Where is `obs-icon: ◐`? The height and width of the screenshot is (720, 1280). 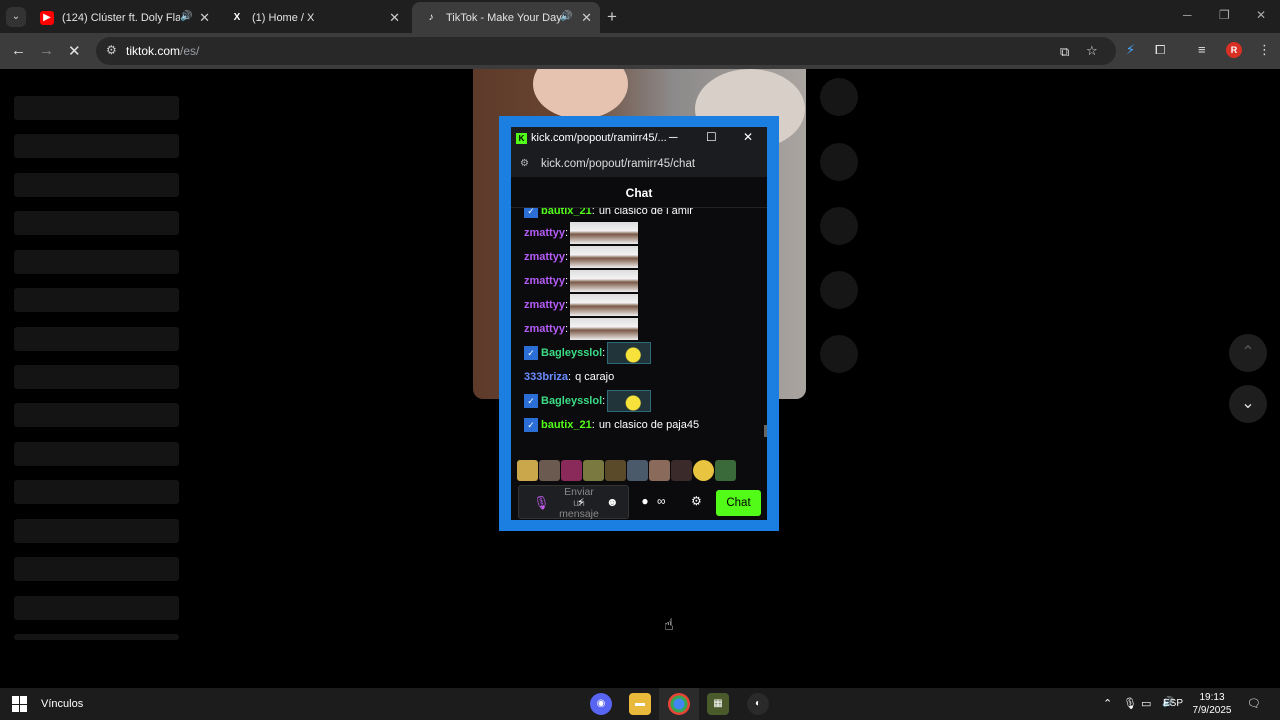 obs-icon: ◐ is located at coordinates (758, 704).